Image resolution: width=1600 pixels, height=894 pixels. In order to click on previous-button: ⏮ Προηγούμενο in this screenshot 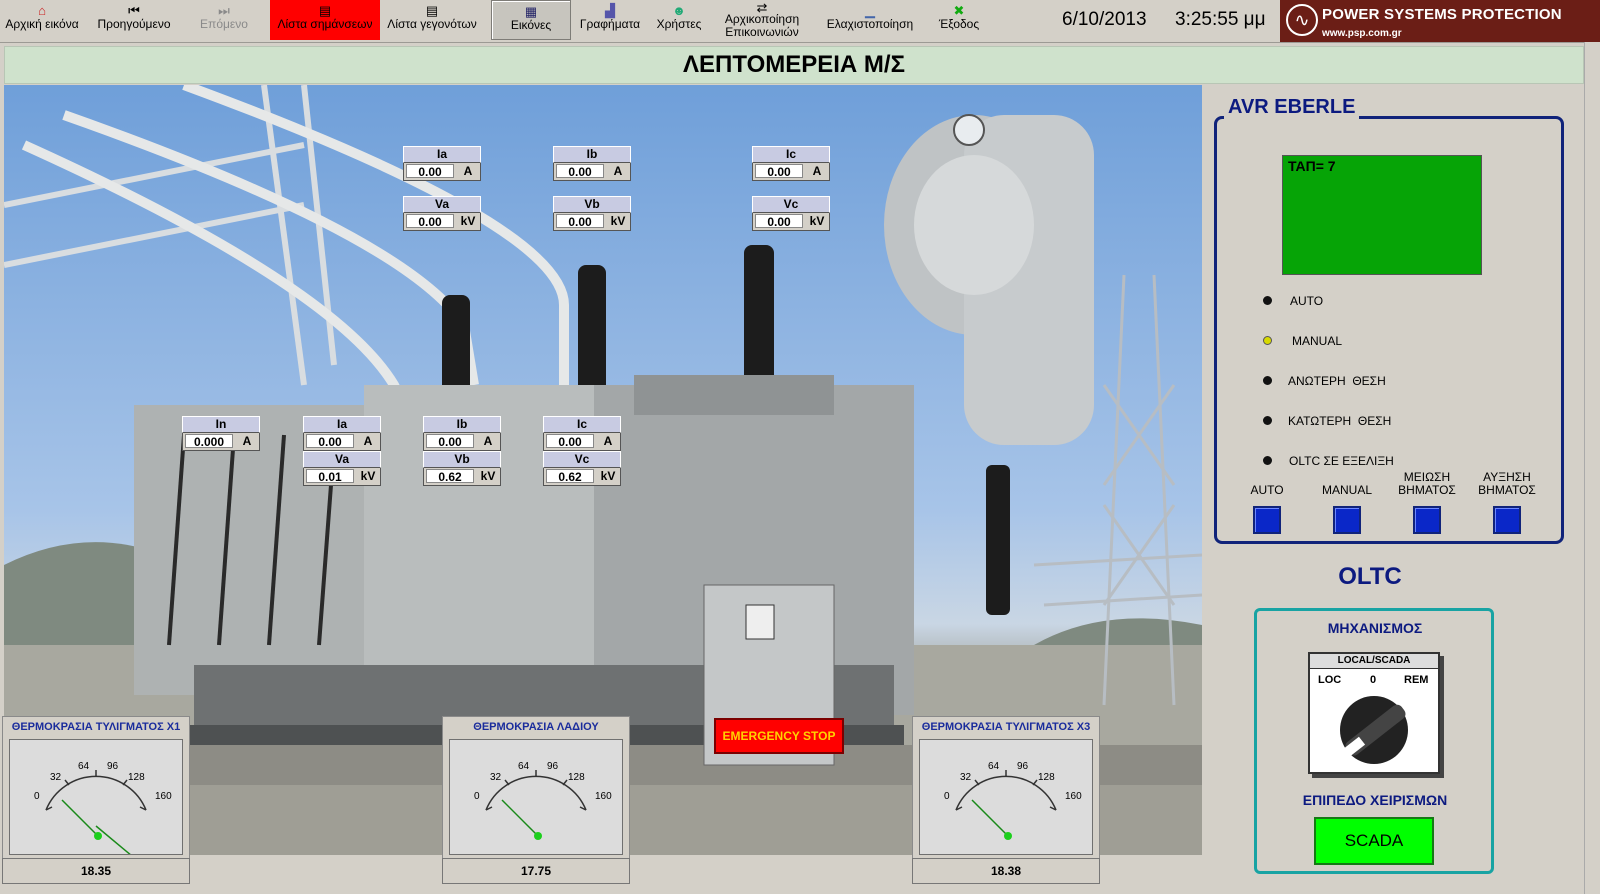, I will do `click(134, 20)`.